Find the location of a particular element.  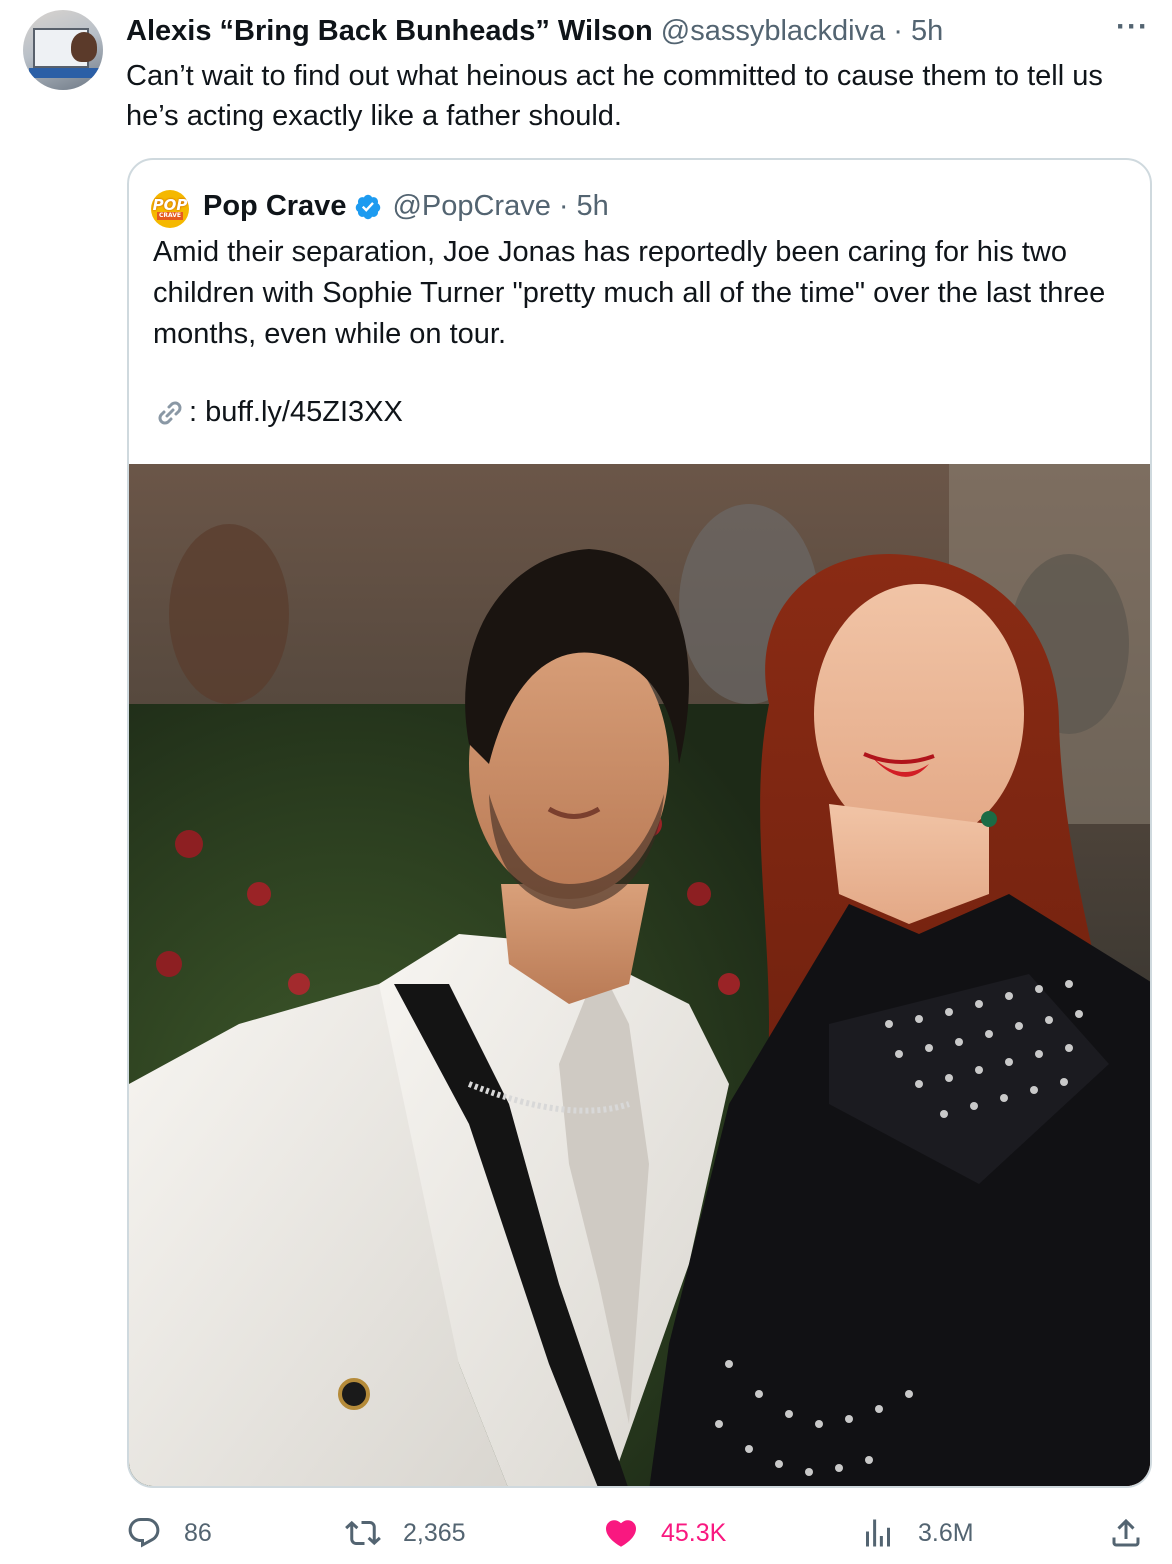

heart-icon is located at coordinates (621, 1533).